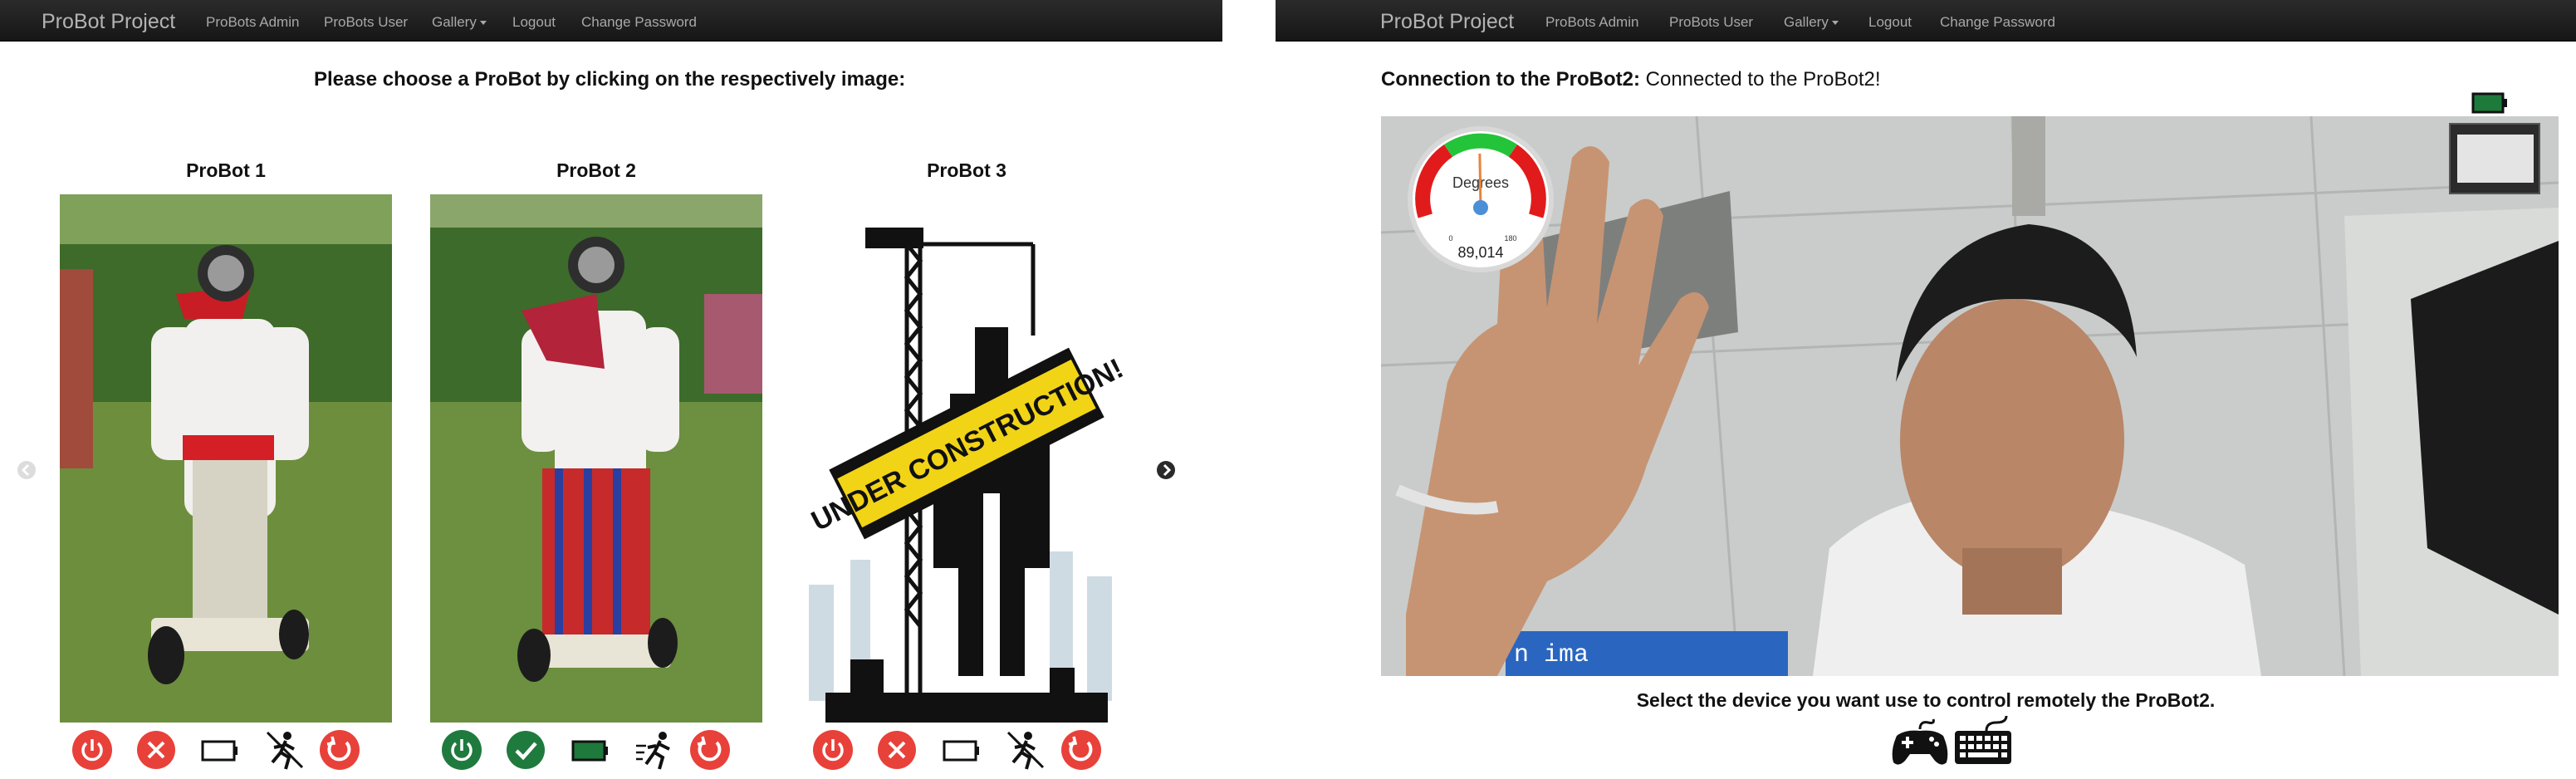 Image resolution: width=2576 pixels, height=779 pixels. Describe the element at coordinates (2494, 158) in the screenshot. I see `local-camera-thumbnail` at that location.